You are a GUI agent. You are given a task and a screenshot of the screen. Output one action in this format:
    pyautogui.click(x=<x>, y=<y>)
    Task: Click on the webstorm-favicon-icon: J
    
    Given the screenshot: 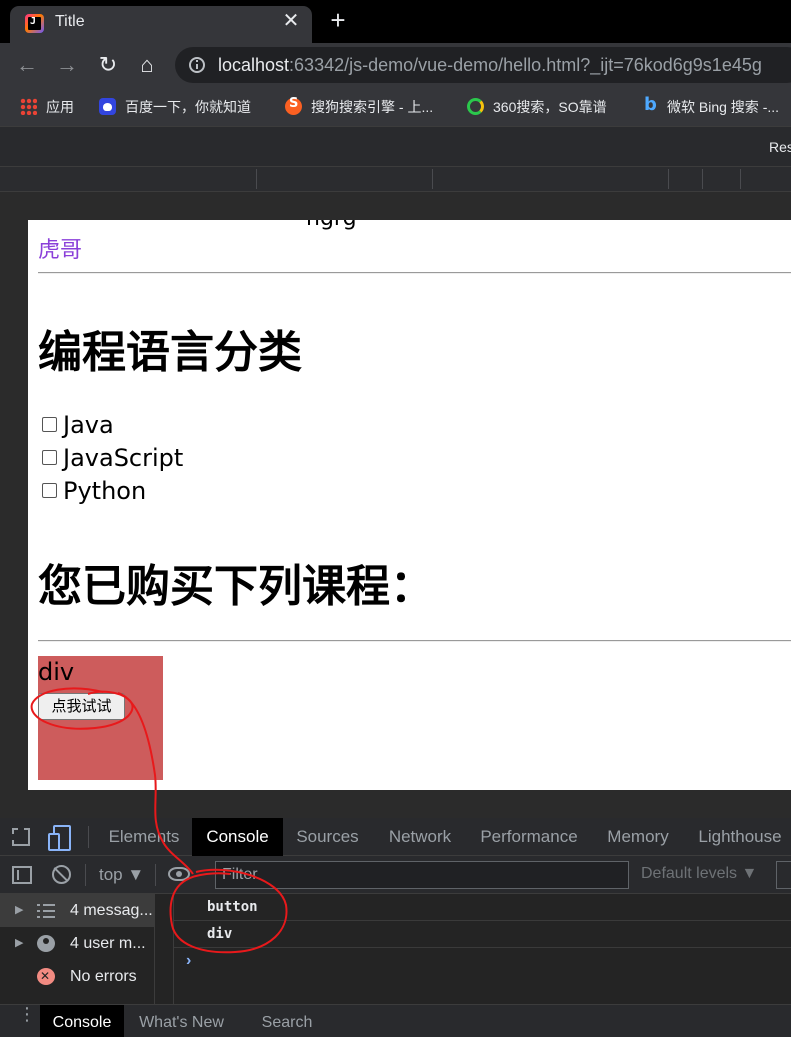 What is the action you would take?
    pyautogui.click(x=34, y=23)
    